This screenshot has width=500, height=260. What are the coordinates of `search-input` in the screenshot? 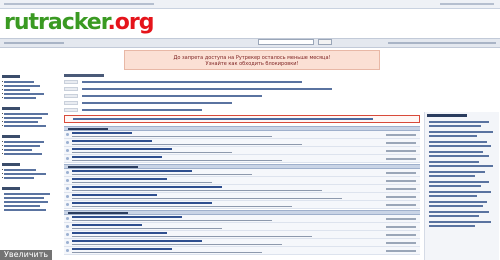 It's located at (286, 42).